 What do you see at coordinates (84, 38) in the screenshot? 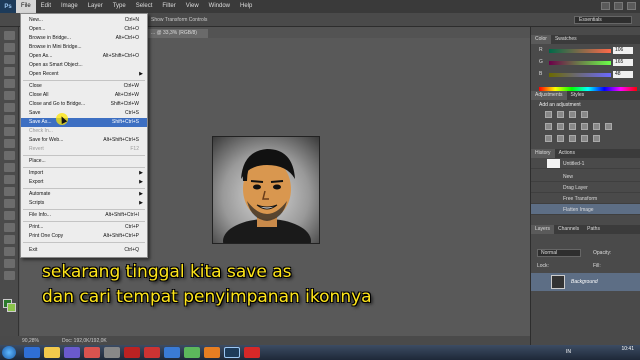
I see `menu-item-browse-bridge: Browse in Bridge... Alt+Ctrl+O` at bounding box center [84, 38].